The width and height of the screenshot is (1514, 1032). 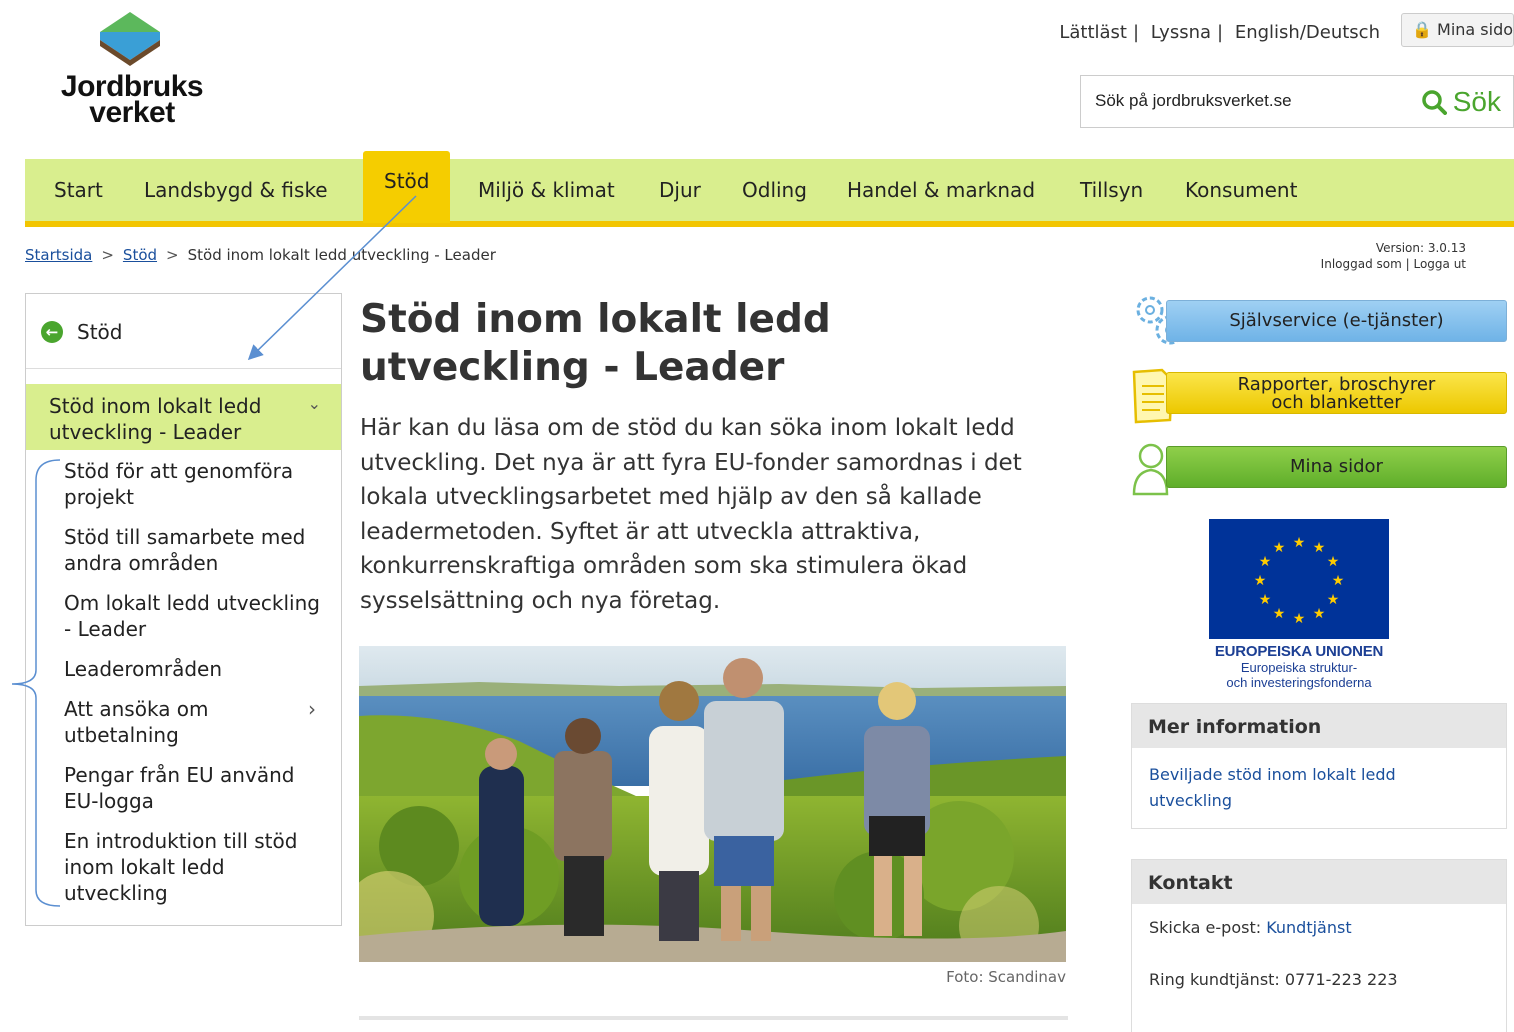 I want to click on nav-start: Start, so click(x=78, y=190).